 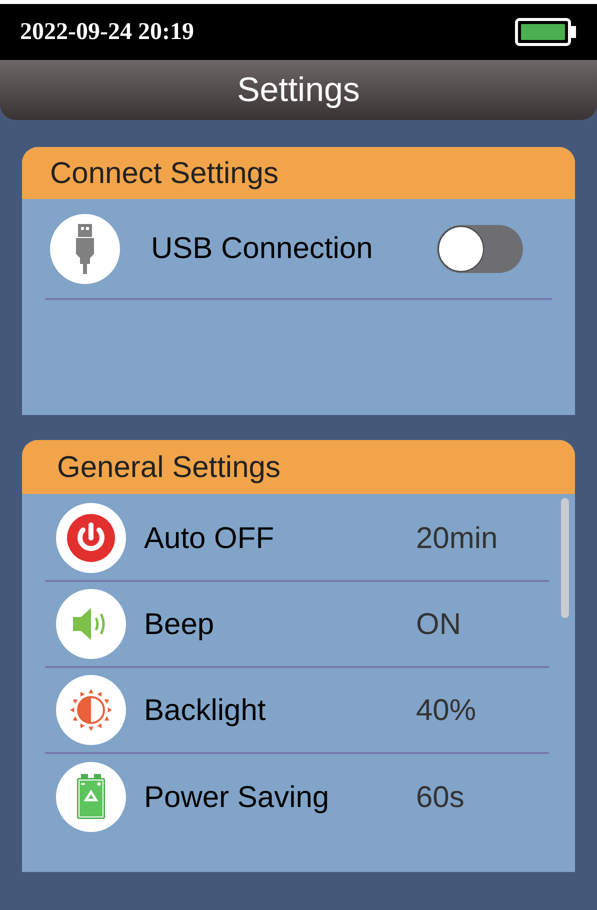 I want to click on toggle-switch, so click(x=480, y=248).